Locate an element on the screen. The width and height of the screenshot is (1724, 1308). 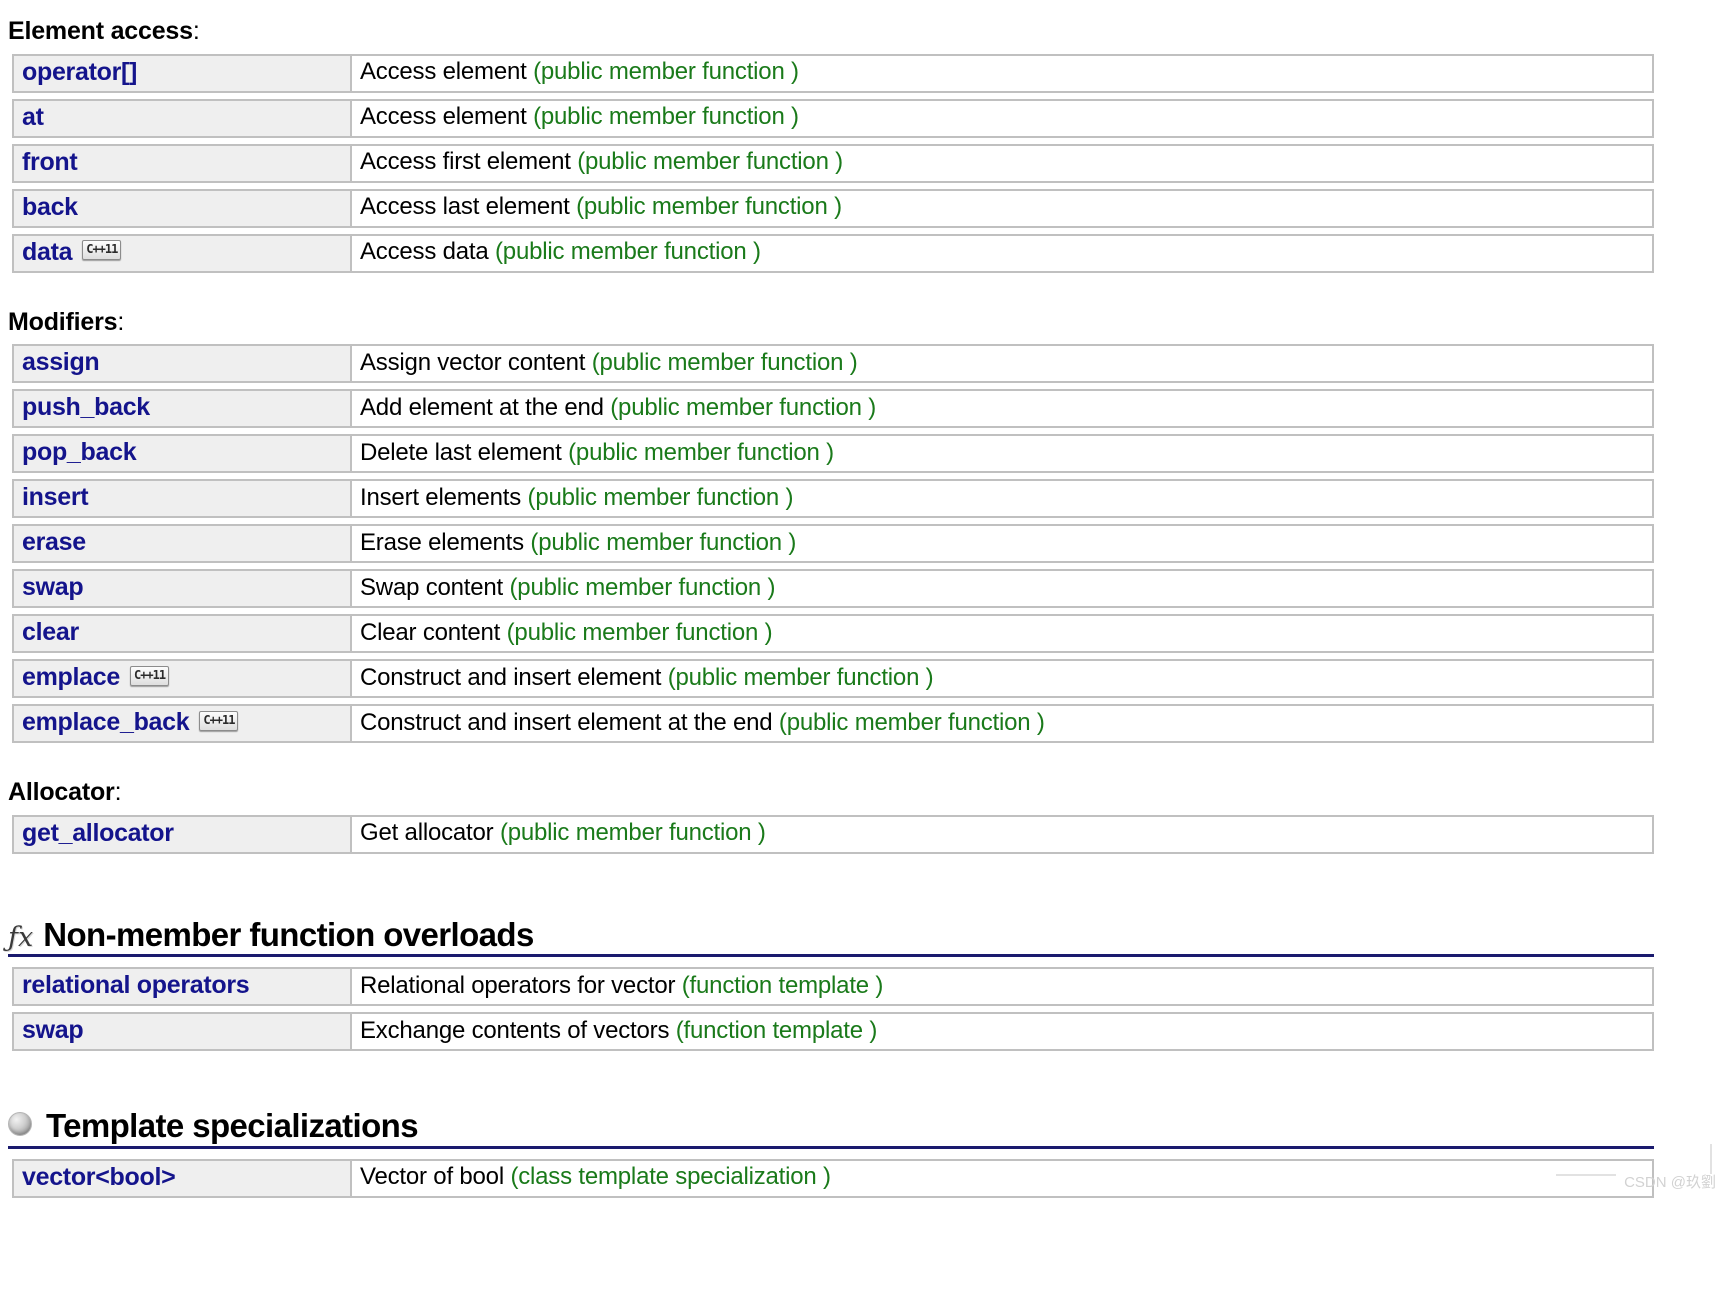
row-description: Swap content is located at coordinates (435, 587).